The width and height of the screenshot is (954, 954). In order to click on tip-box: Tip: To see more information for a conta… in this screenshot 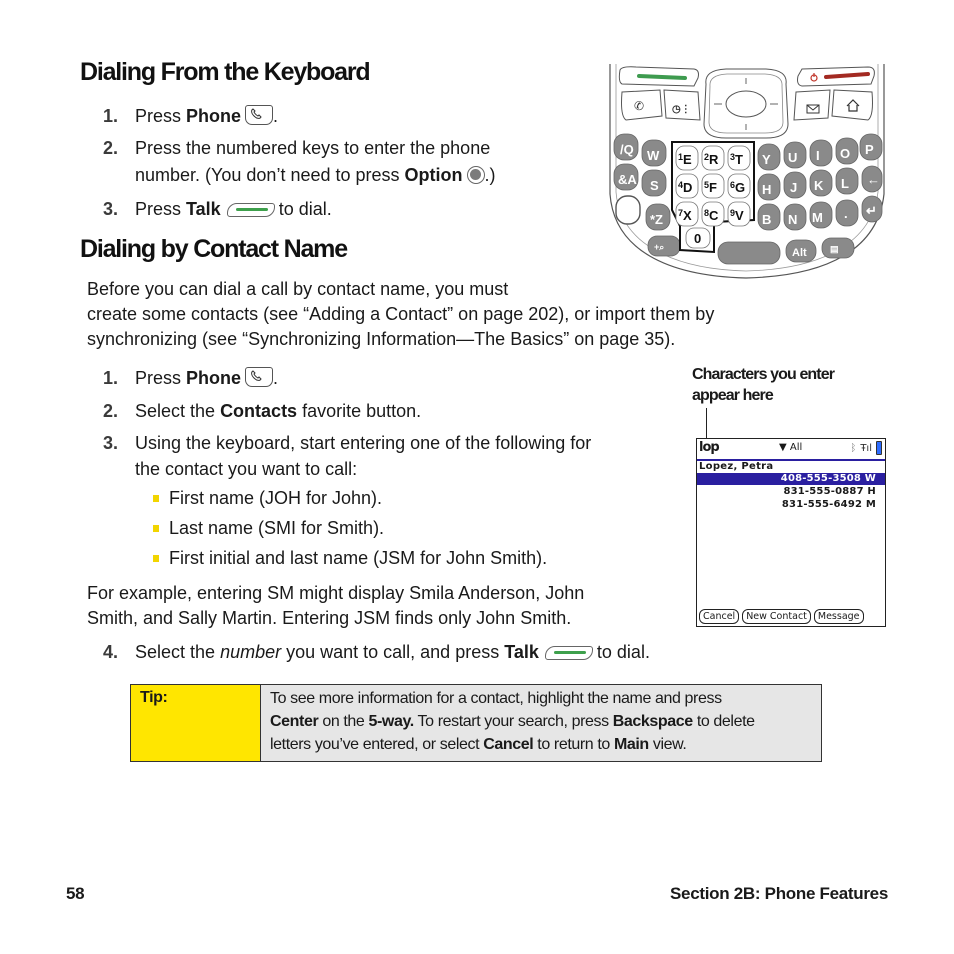, I will do `click(476, 723)`.